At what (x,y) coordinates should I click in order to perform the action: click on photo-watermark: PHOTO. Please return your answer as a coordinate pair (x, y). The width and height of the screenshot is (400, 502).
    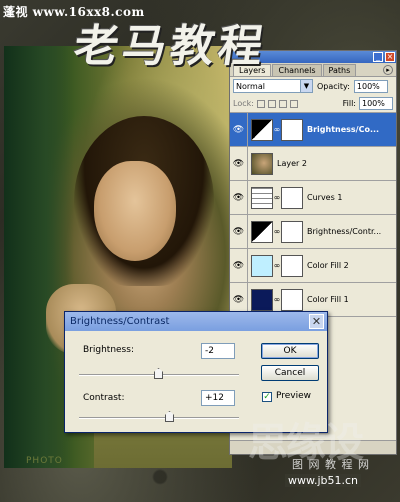
    Looking at the image, I should click on (44, 461).